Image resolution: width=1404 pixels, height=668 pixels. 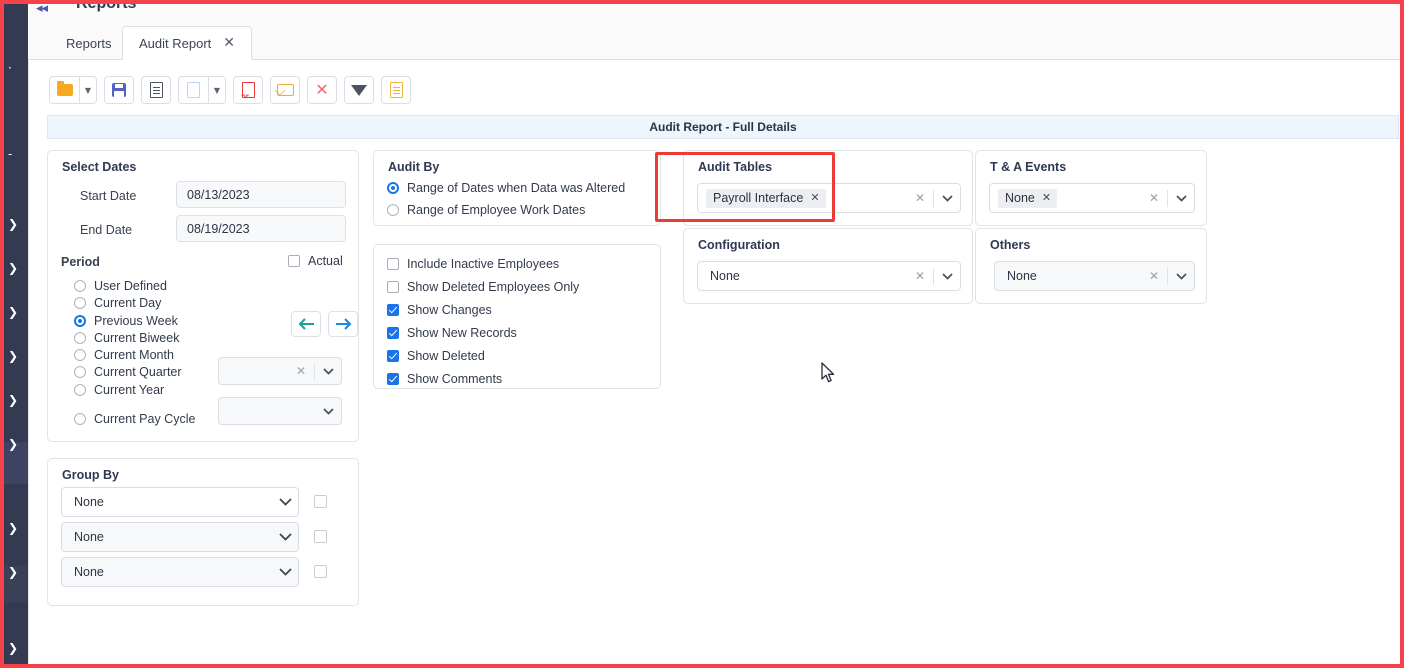 I want to click on actual-checkbox: Actual, so click(x=315, y=261).